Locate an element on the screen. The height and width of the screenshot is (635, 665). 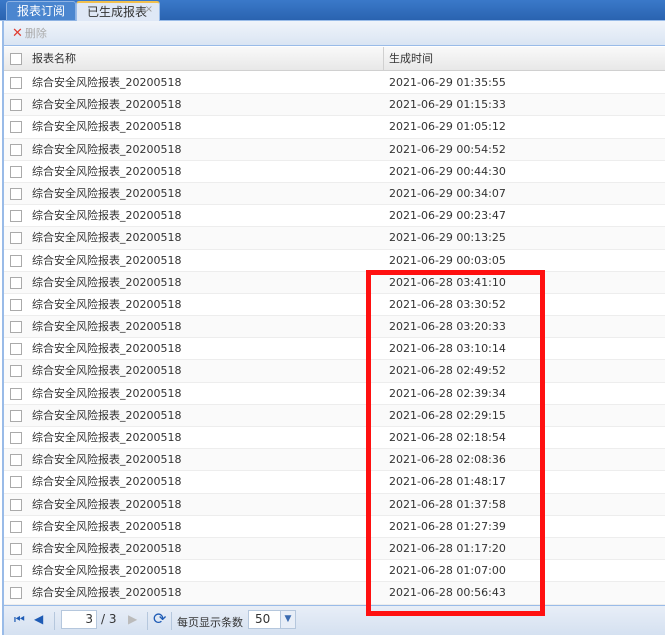
first-page-icon: ⏮ is located at coordinates (19, 619).